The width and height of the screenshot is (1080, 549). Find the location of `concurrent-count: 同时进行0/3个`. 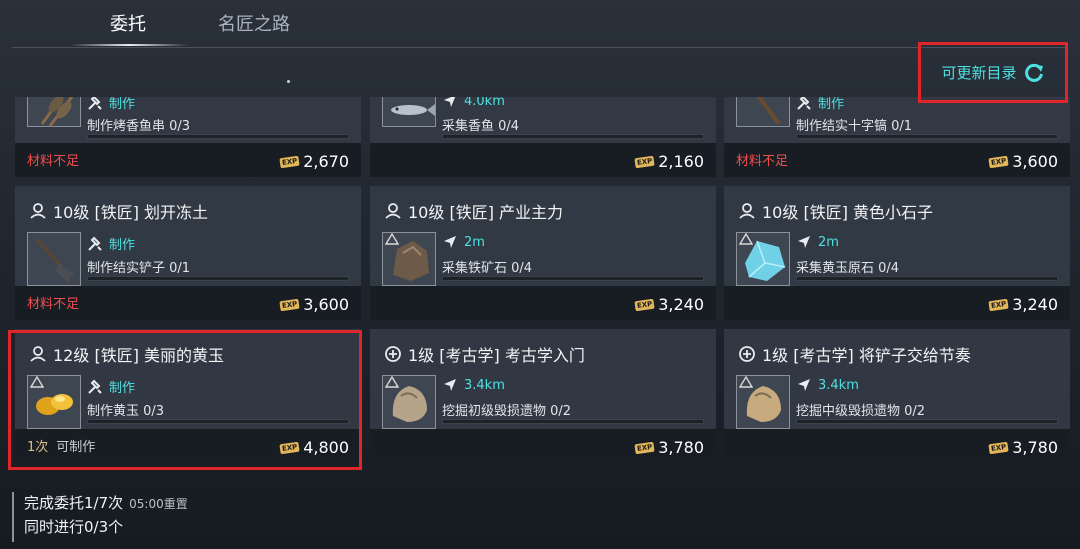

concurrent-count: 同时进行0/3个 is located at coordinates (74, 527).